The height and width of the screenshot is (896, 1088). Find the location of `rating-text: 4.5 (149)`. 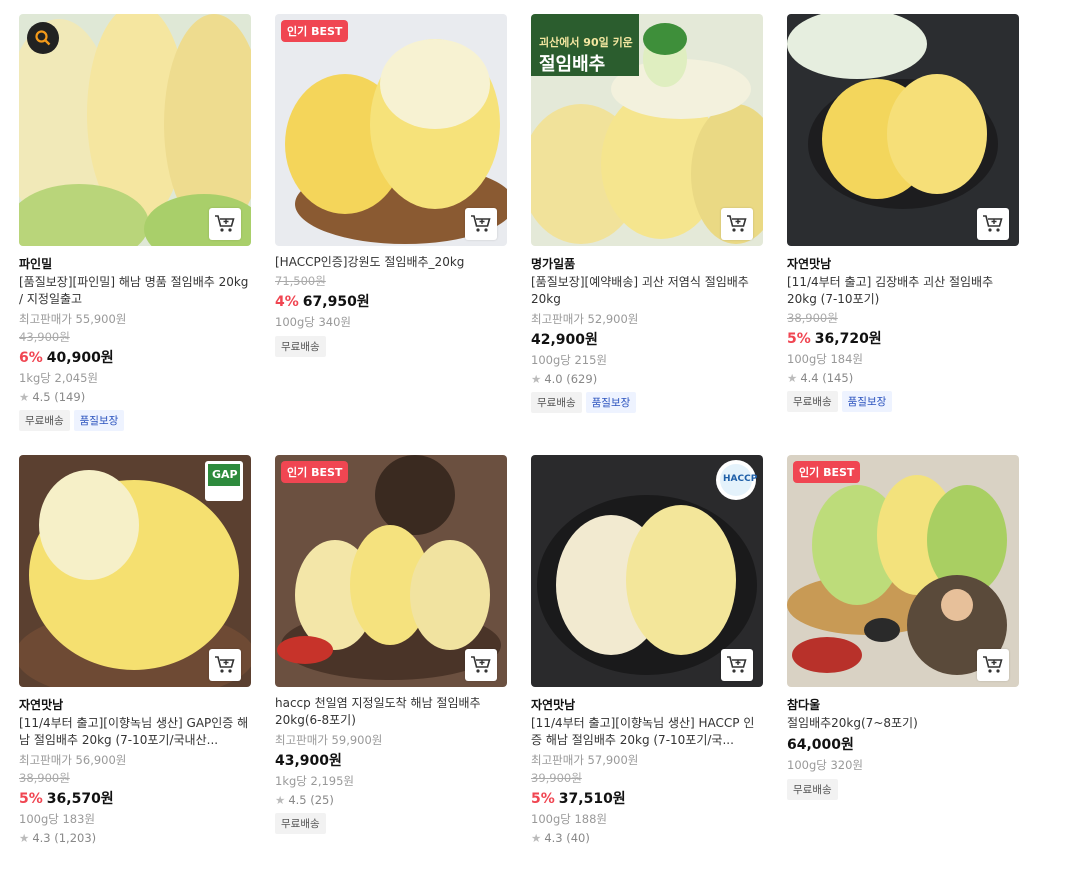

rating-text: 4.5 (149) is located at coordinates (59, 397).